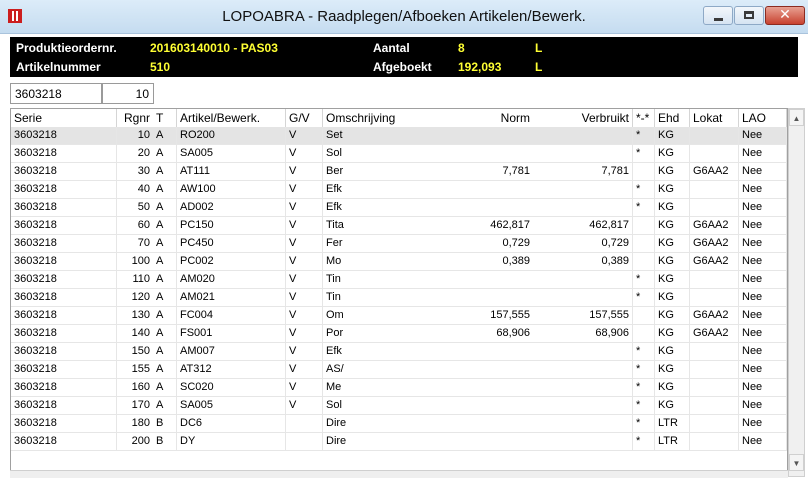 The height and width of the screenshot is (478, 808). Describe the element at coordinates (583, 315) in the screenshot. I see `cell-verb: 157,555` at that location.